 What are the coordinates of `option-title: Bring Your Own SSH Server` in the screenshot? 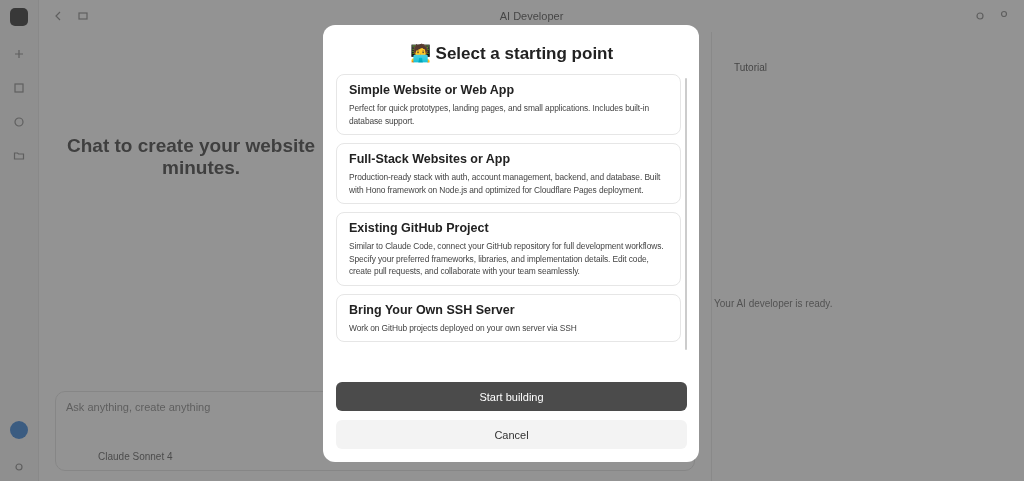 It's located at (432, 309).